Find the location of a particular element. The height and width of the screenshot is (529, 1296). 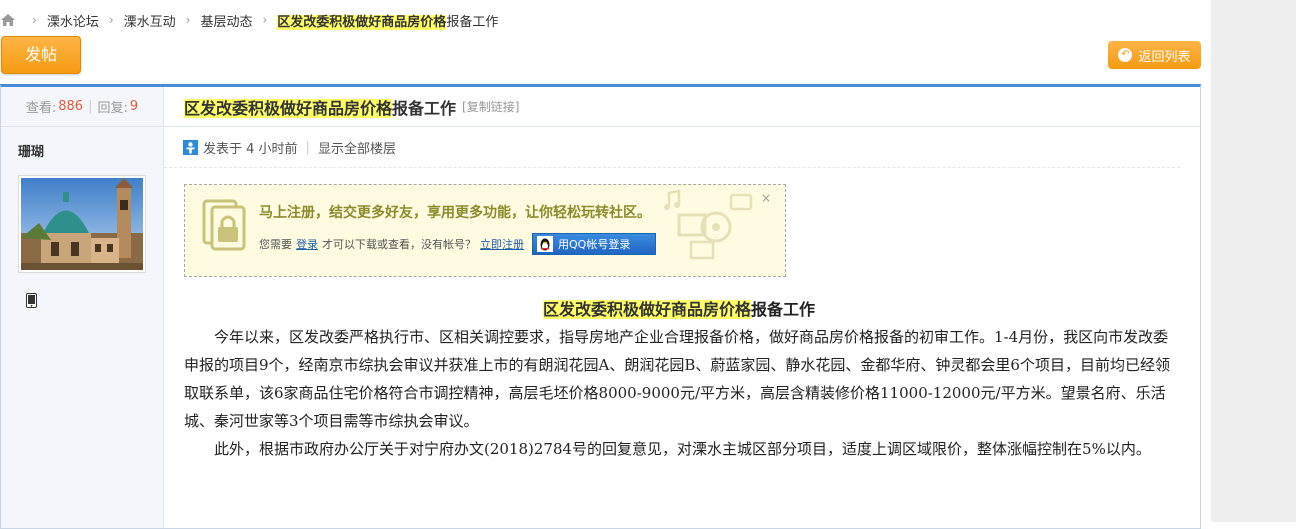

article-title: 区发改委积极做好商品房价格报备工作 is located at coordinates (679, 310).